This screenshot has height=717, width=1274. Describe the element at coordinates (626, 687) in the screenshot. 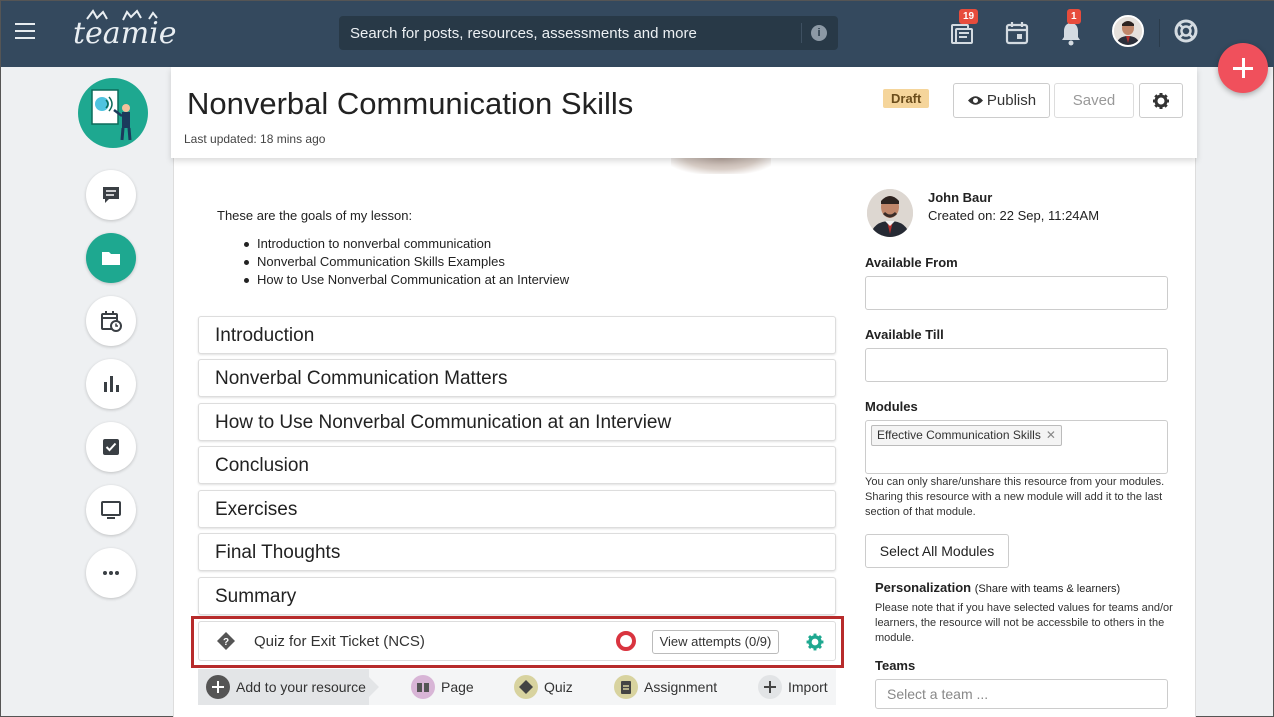

I see `assignment-icon` at that location.